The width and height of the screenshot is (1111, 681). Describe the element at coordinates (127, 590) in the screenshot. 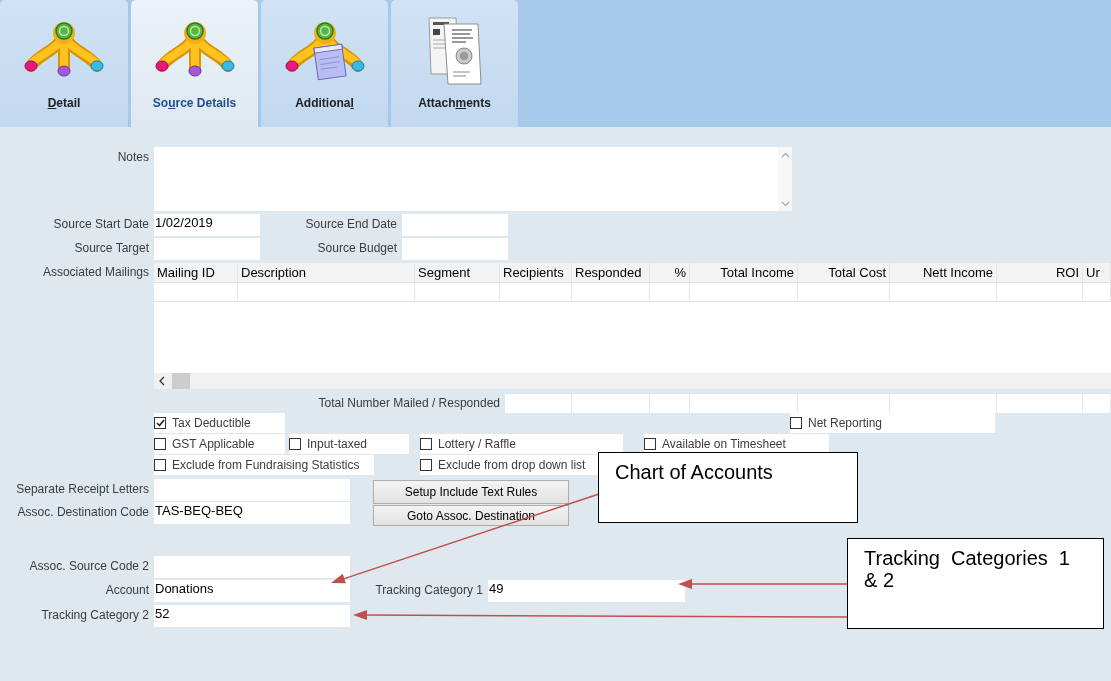

I see `field-label: Account` at that location.